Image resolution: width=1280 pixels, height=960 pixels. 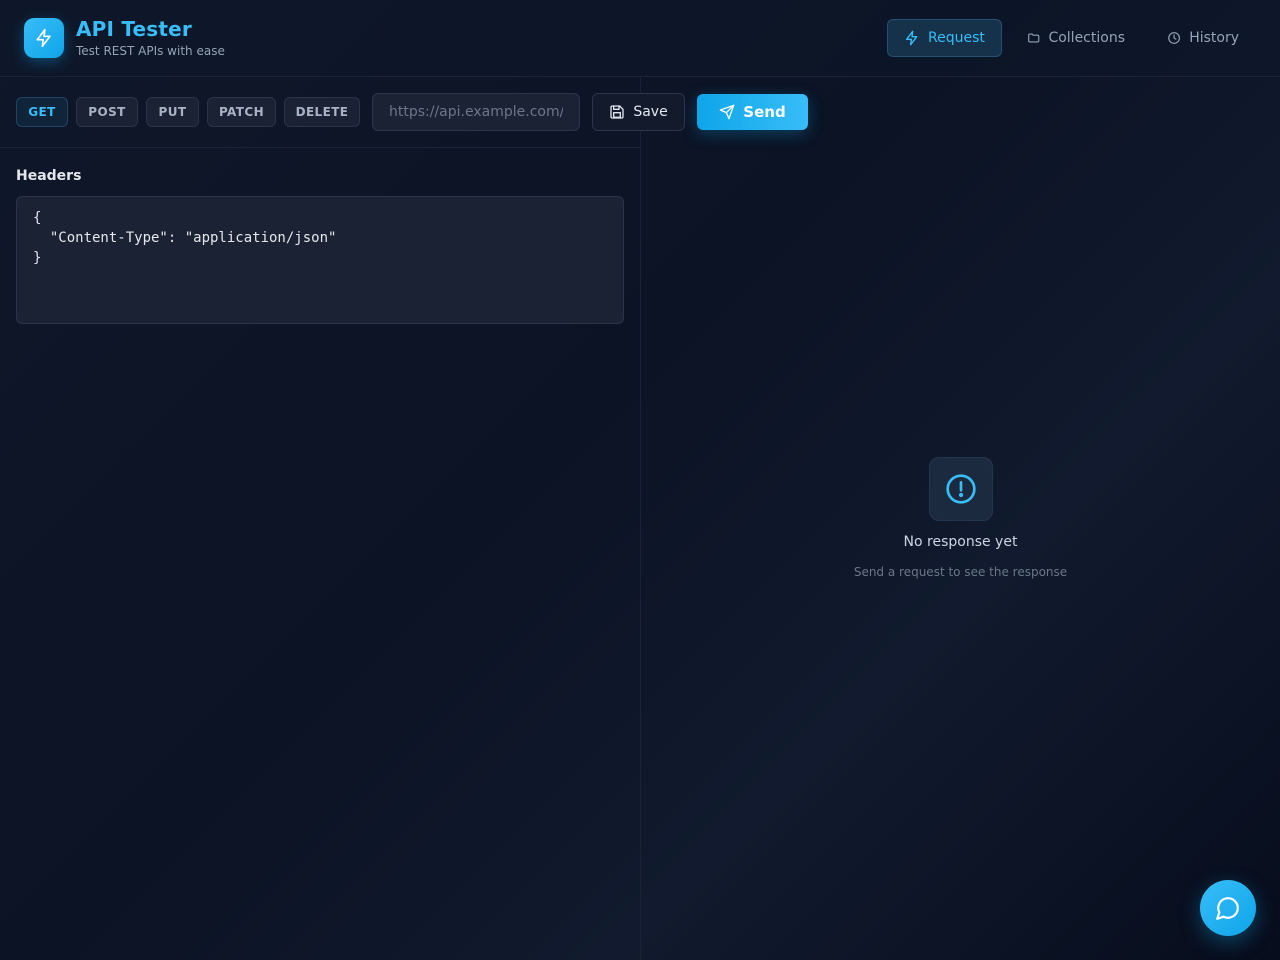 What do you see at coordinates (1086, 38) in the screenshot?
I see `tab-collections-label: Collections` at bounding box center [1086, 38].